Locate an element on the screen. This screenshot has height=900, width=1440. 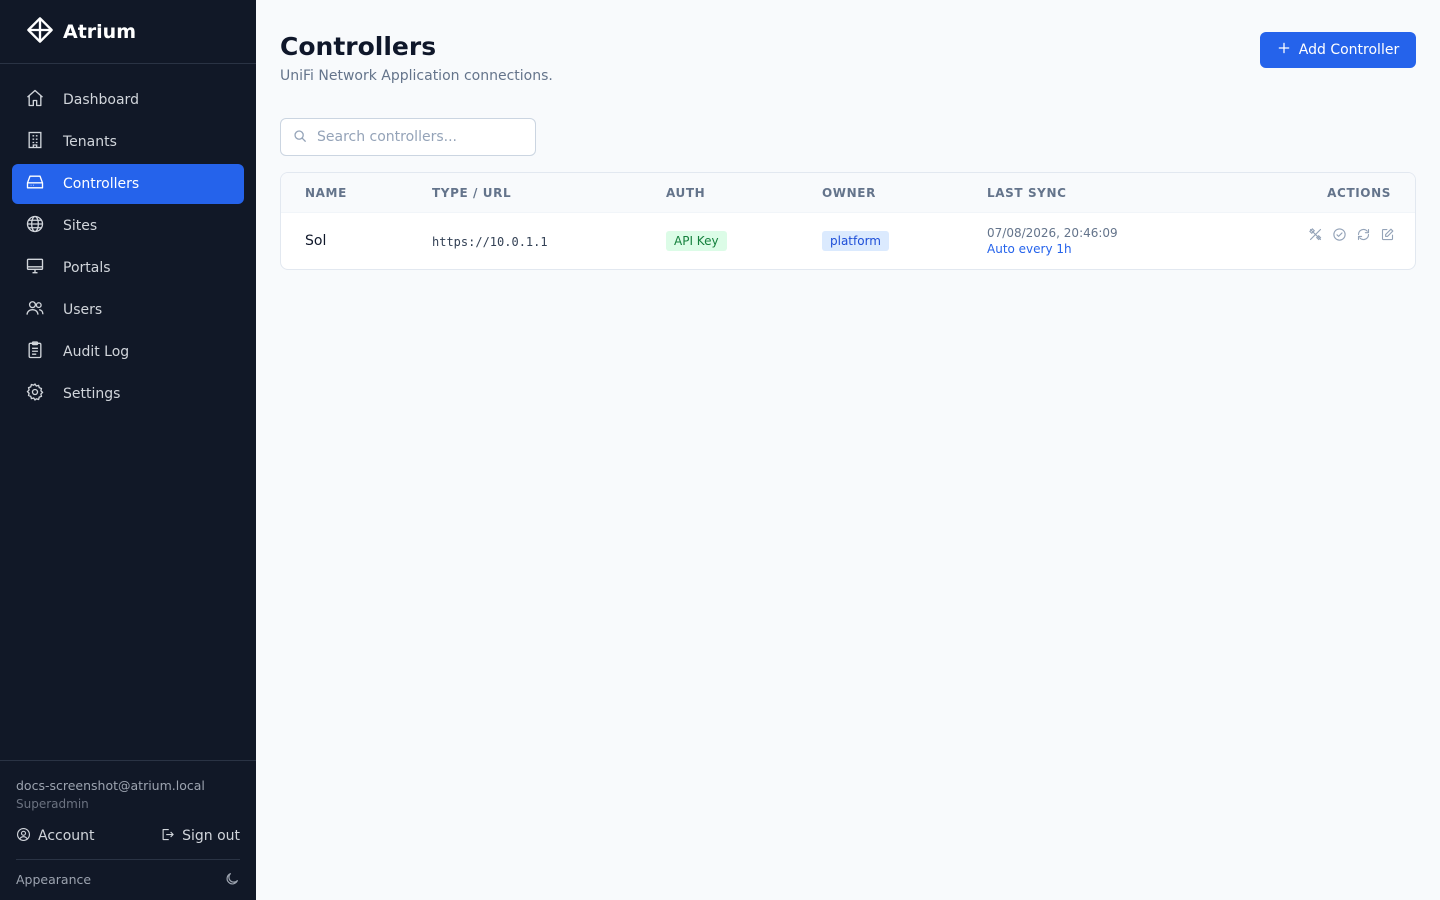
edit-icon is located at coordinates (1387, 234).